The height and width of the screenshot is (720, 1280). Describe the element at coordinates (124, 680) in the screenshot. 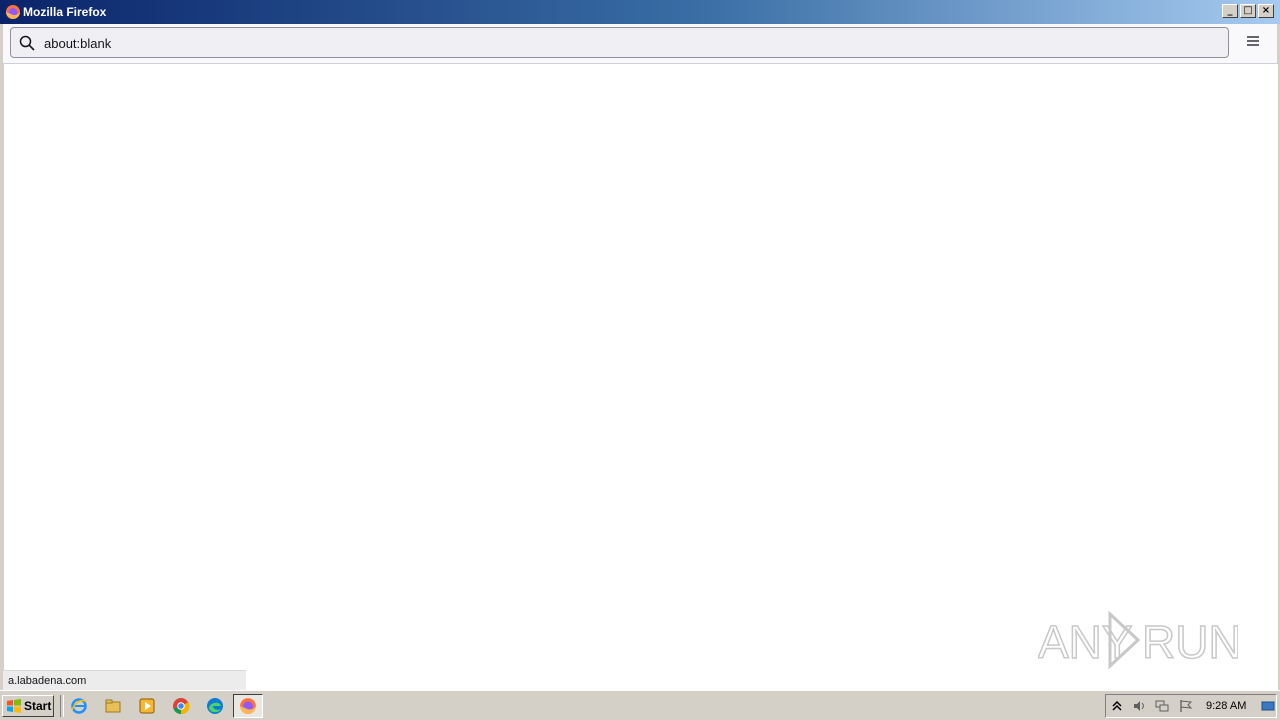

I see `status-bar: a.labadena.com` at that location.